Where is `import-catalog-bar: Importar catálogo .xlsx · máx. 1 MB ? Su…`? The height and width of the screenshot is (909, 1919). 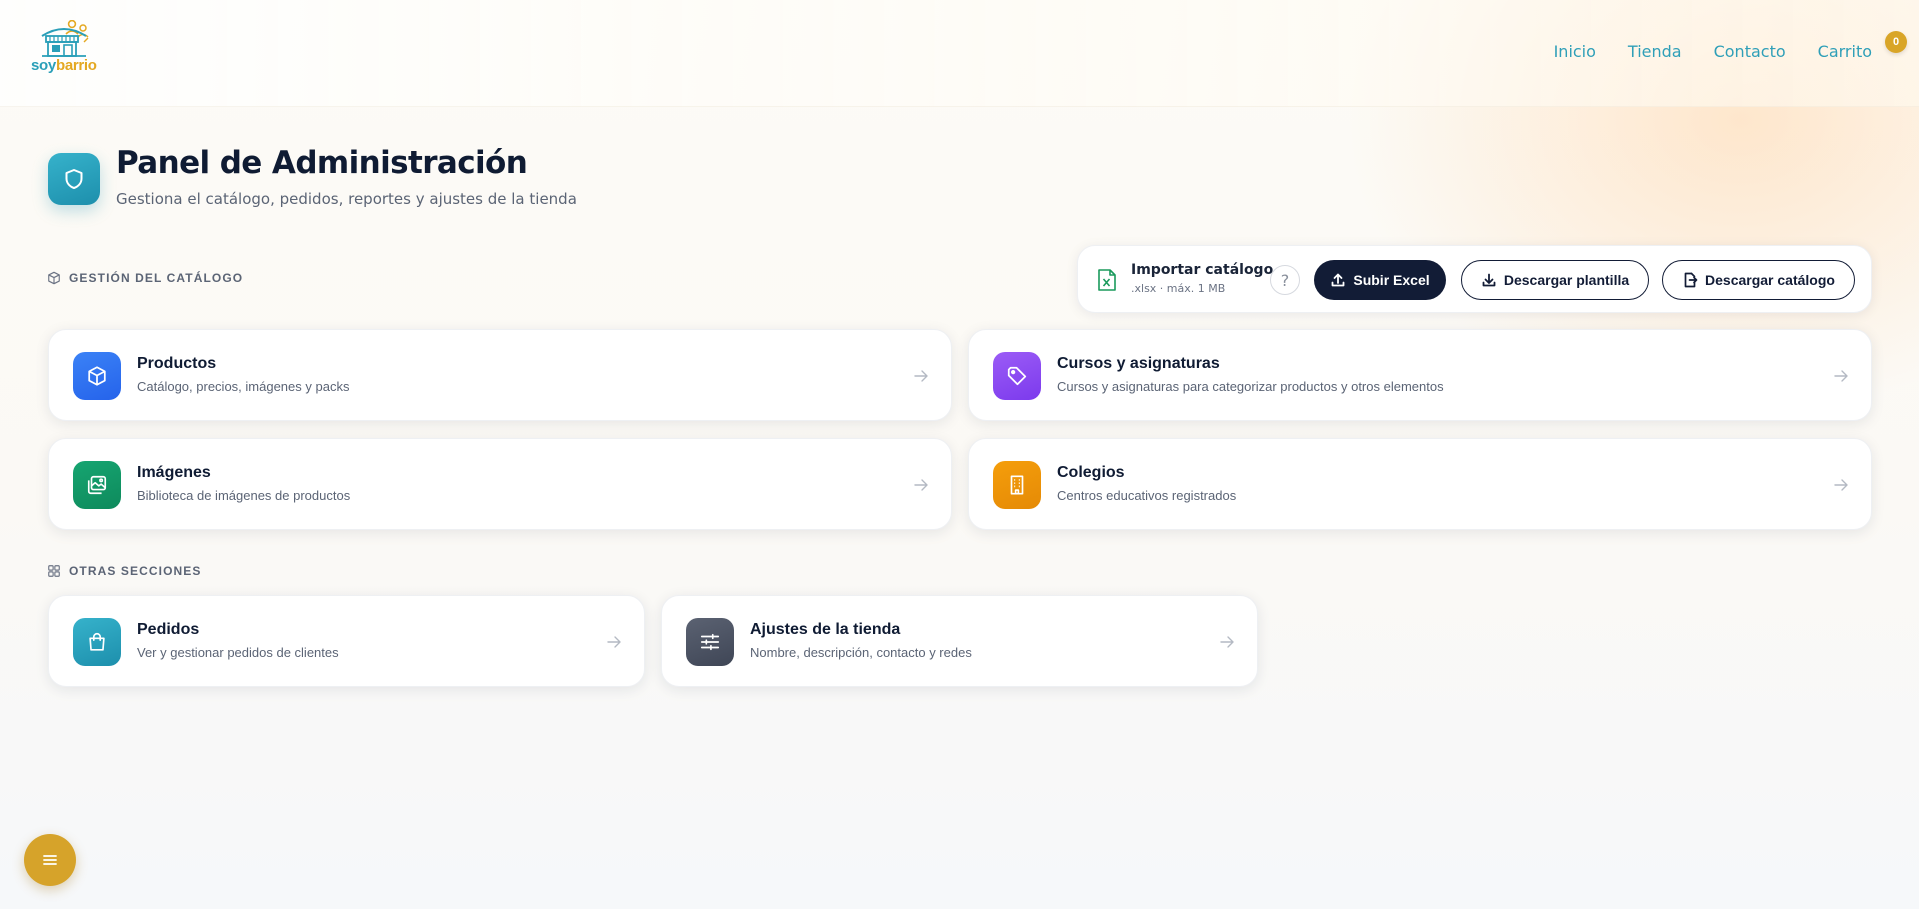
import-catalog-bar: Importar catálogo .xlsx · máx. 1 MB ? Su… is located at coordinates (1474, 279).